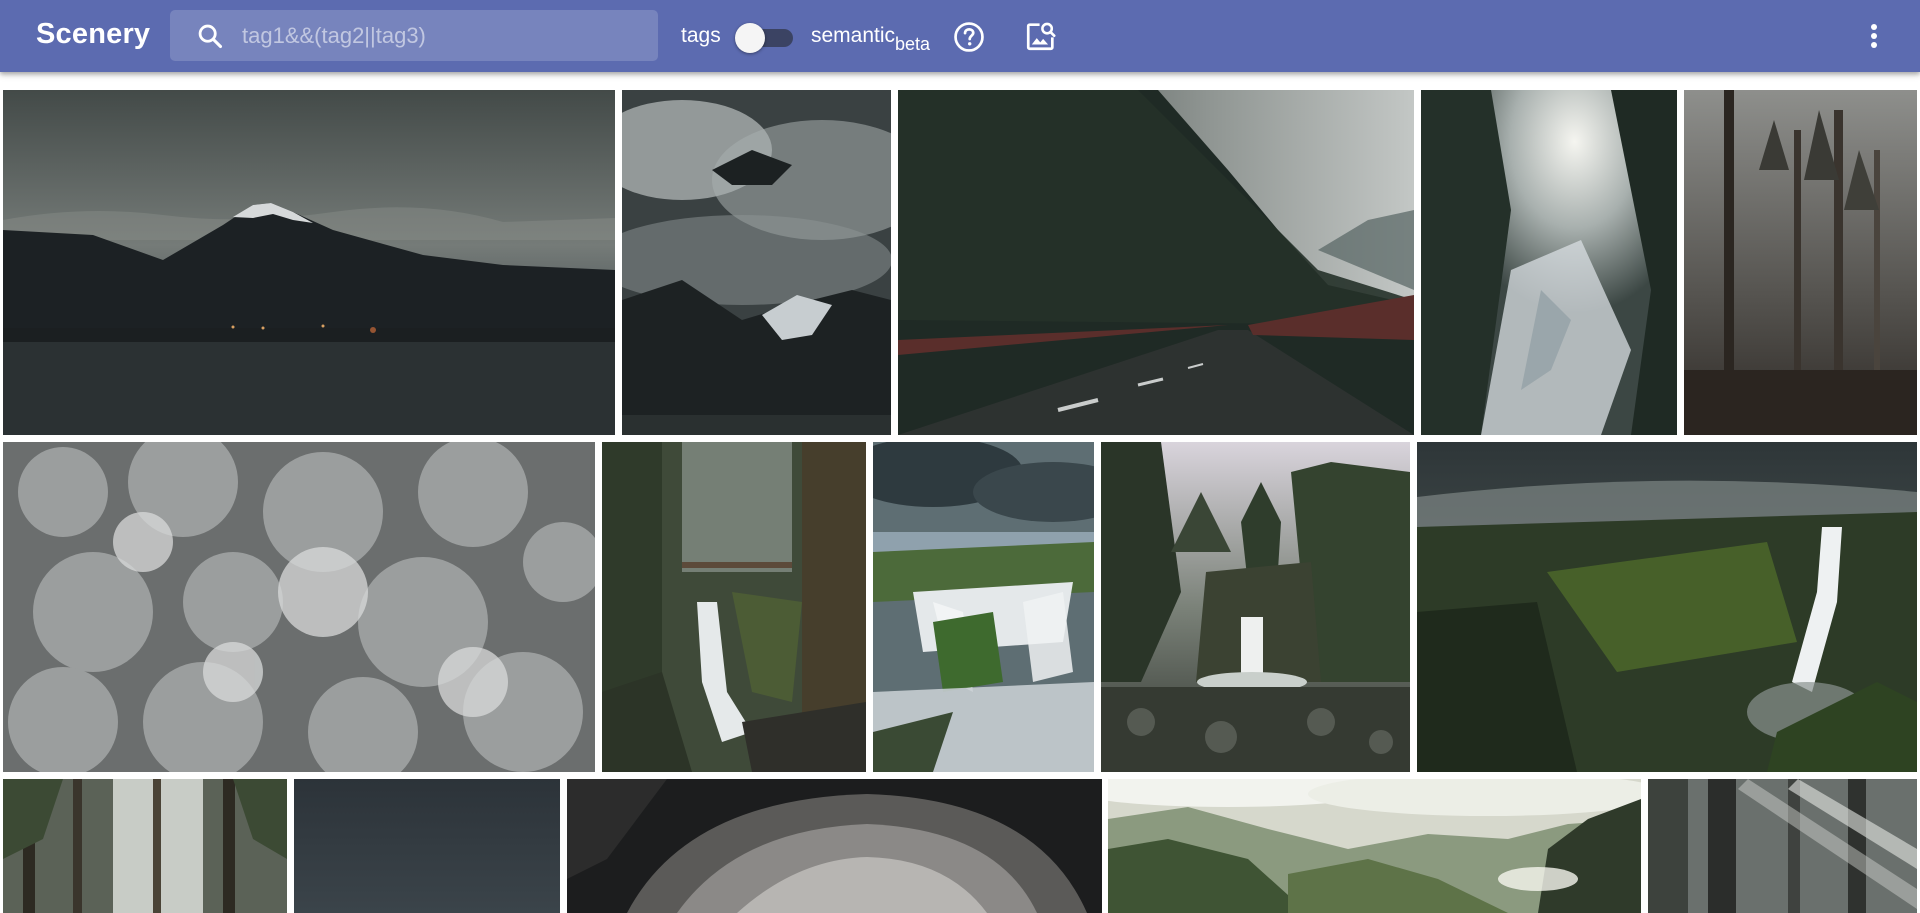  I want to click on help-circle-icon, so click(969, 40).